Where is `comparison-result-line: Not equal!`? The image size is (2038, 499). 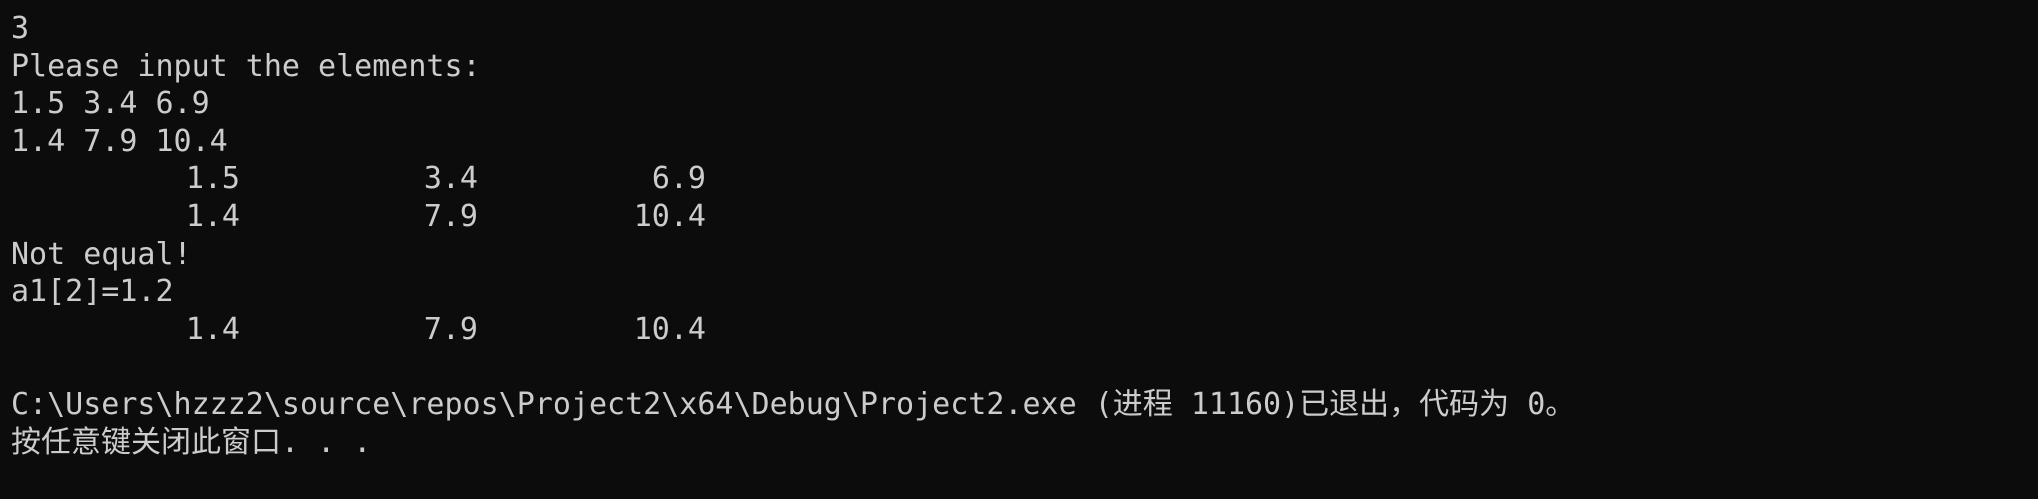
comparison-result-line: Not equal! is located at coordinates (101, 254).